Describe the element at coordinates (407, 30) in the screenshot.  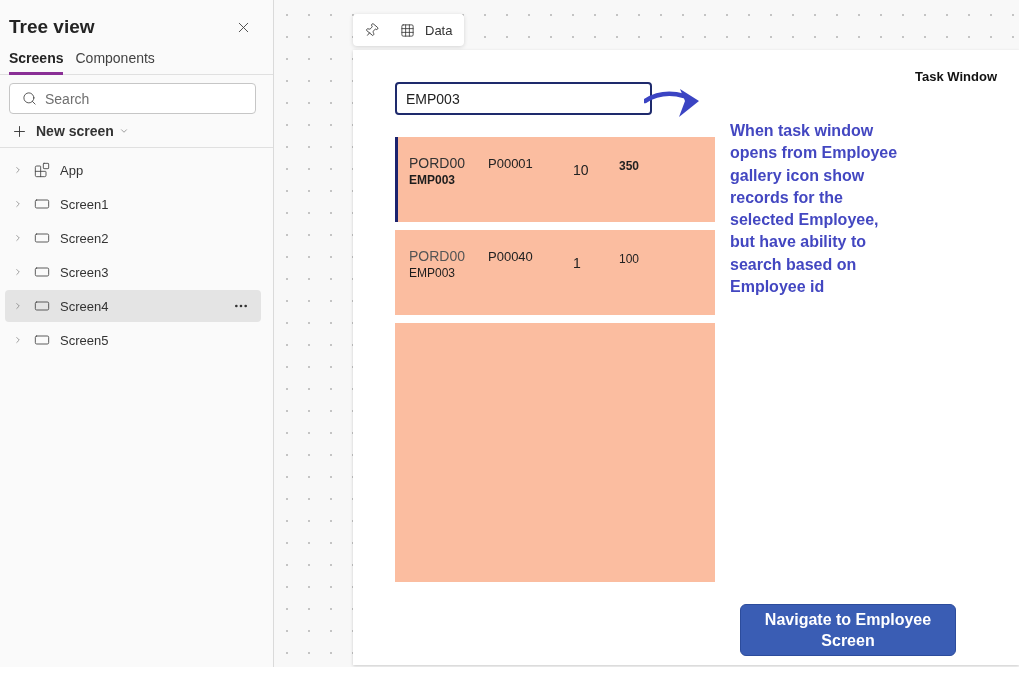
I see `table-grid-icon` at that location.